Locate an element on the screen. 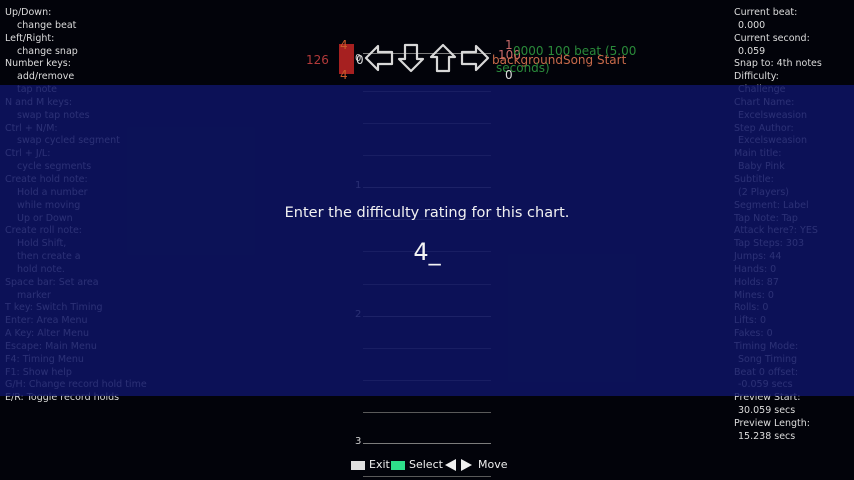  stop-value-bottom: 4 is located at coordinates (344, 75).